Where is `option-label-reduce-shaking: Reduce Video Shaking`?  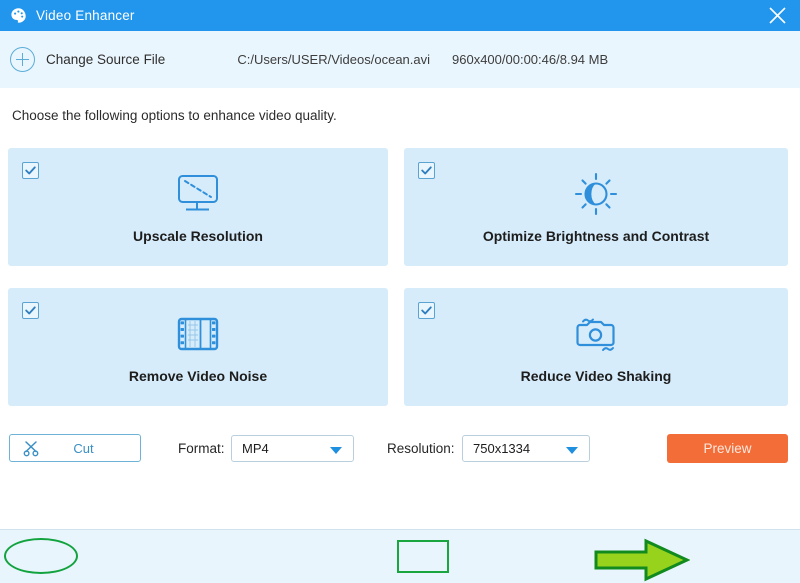
option-label-reduce-shaking: Reduce Video Shaking is located at coordinates (596, 376).